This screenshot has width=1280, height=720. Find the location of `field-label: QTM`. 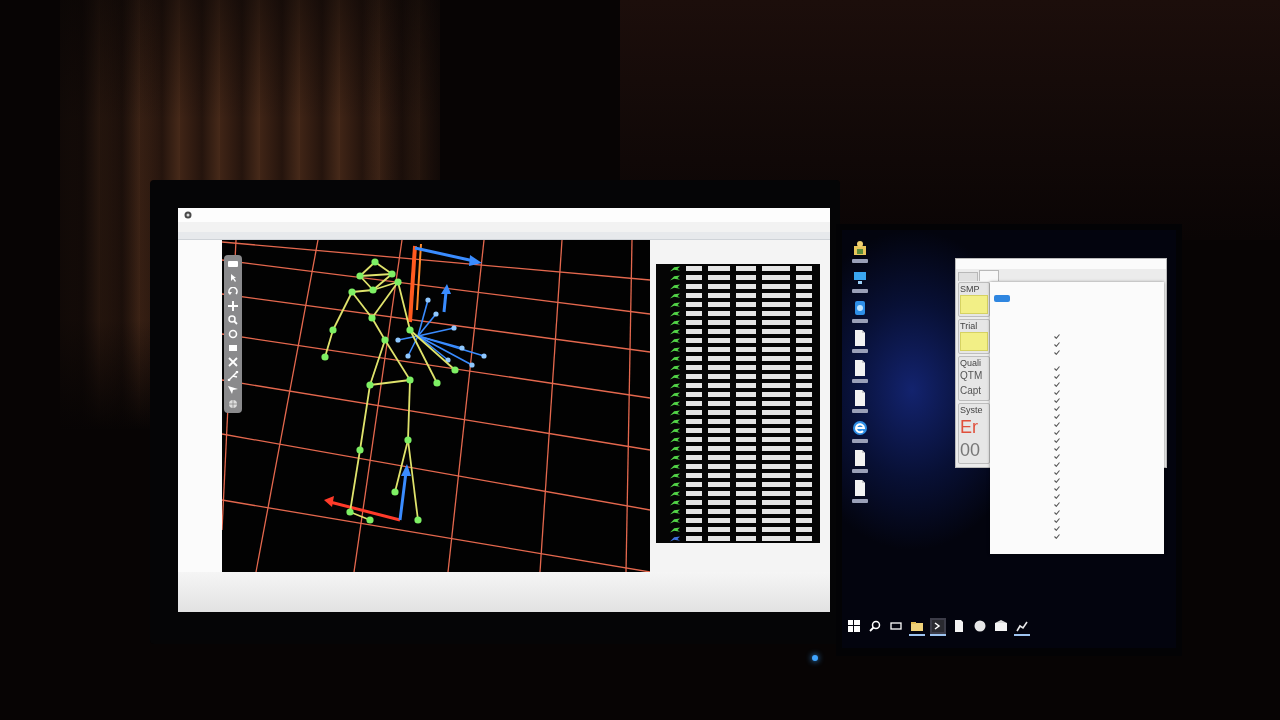

field-label: QTM is located at coordinates (972, 376).